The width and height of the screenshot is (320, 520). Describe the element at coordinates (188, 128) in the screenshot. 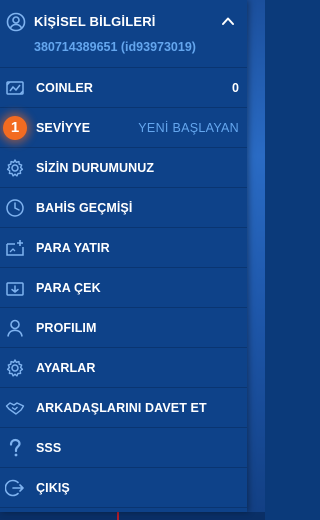

I see `level-value: YENİ BAŞLAYAN` at that location.